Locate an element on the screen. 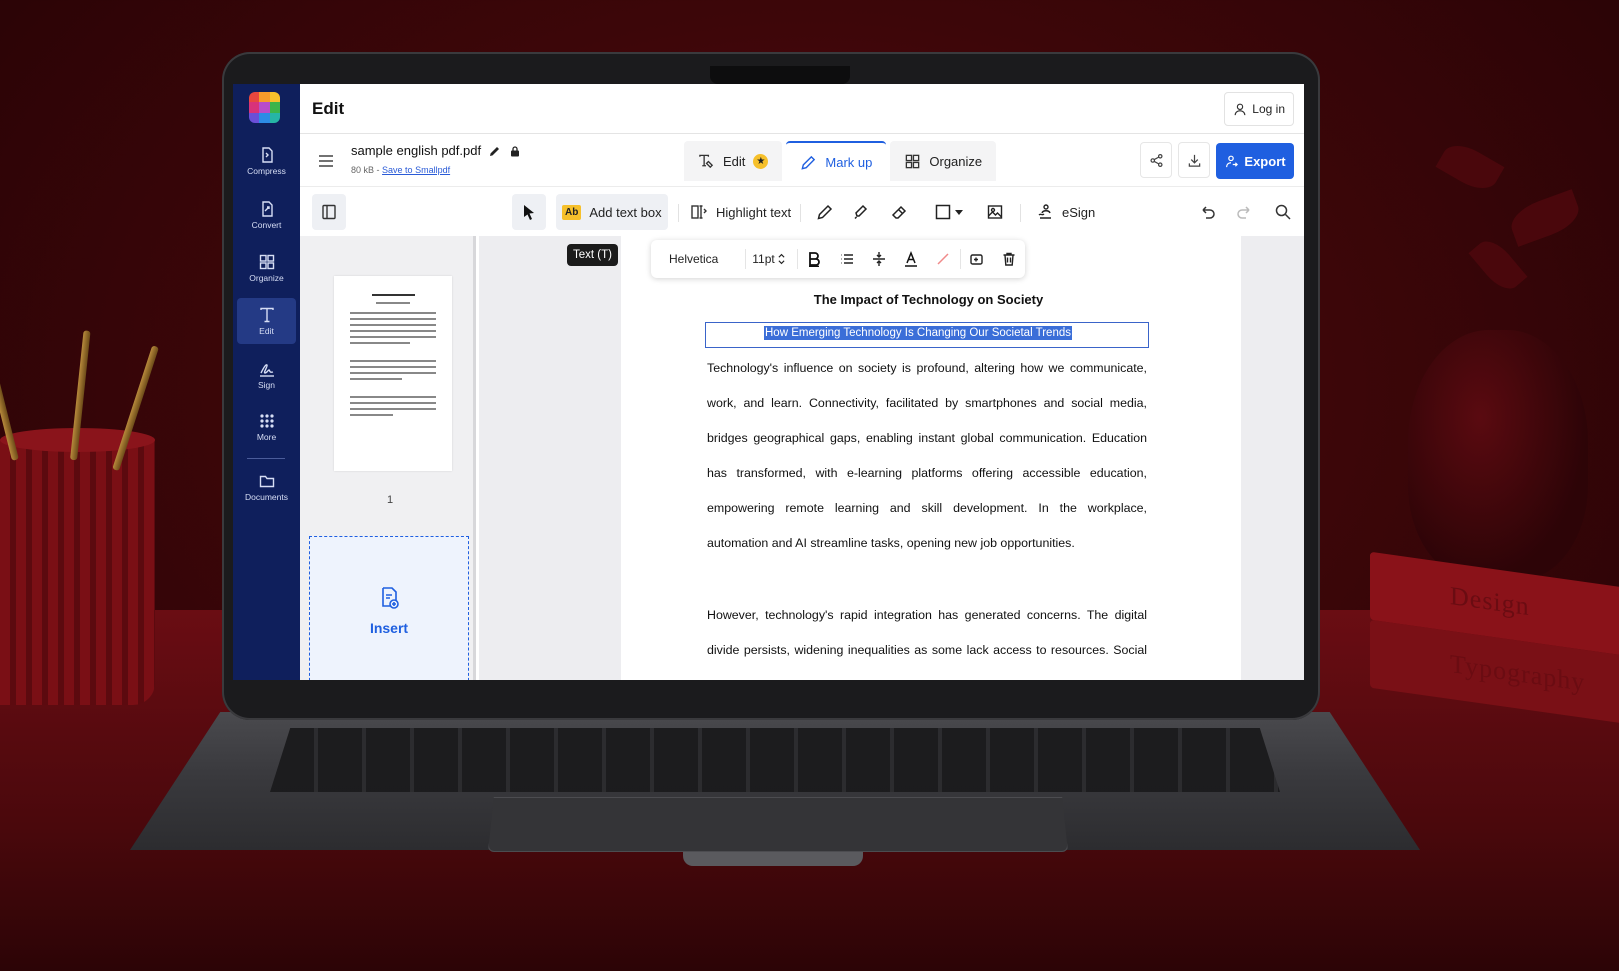  highlight-text-icon is located at coordinates (699, 212).